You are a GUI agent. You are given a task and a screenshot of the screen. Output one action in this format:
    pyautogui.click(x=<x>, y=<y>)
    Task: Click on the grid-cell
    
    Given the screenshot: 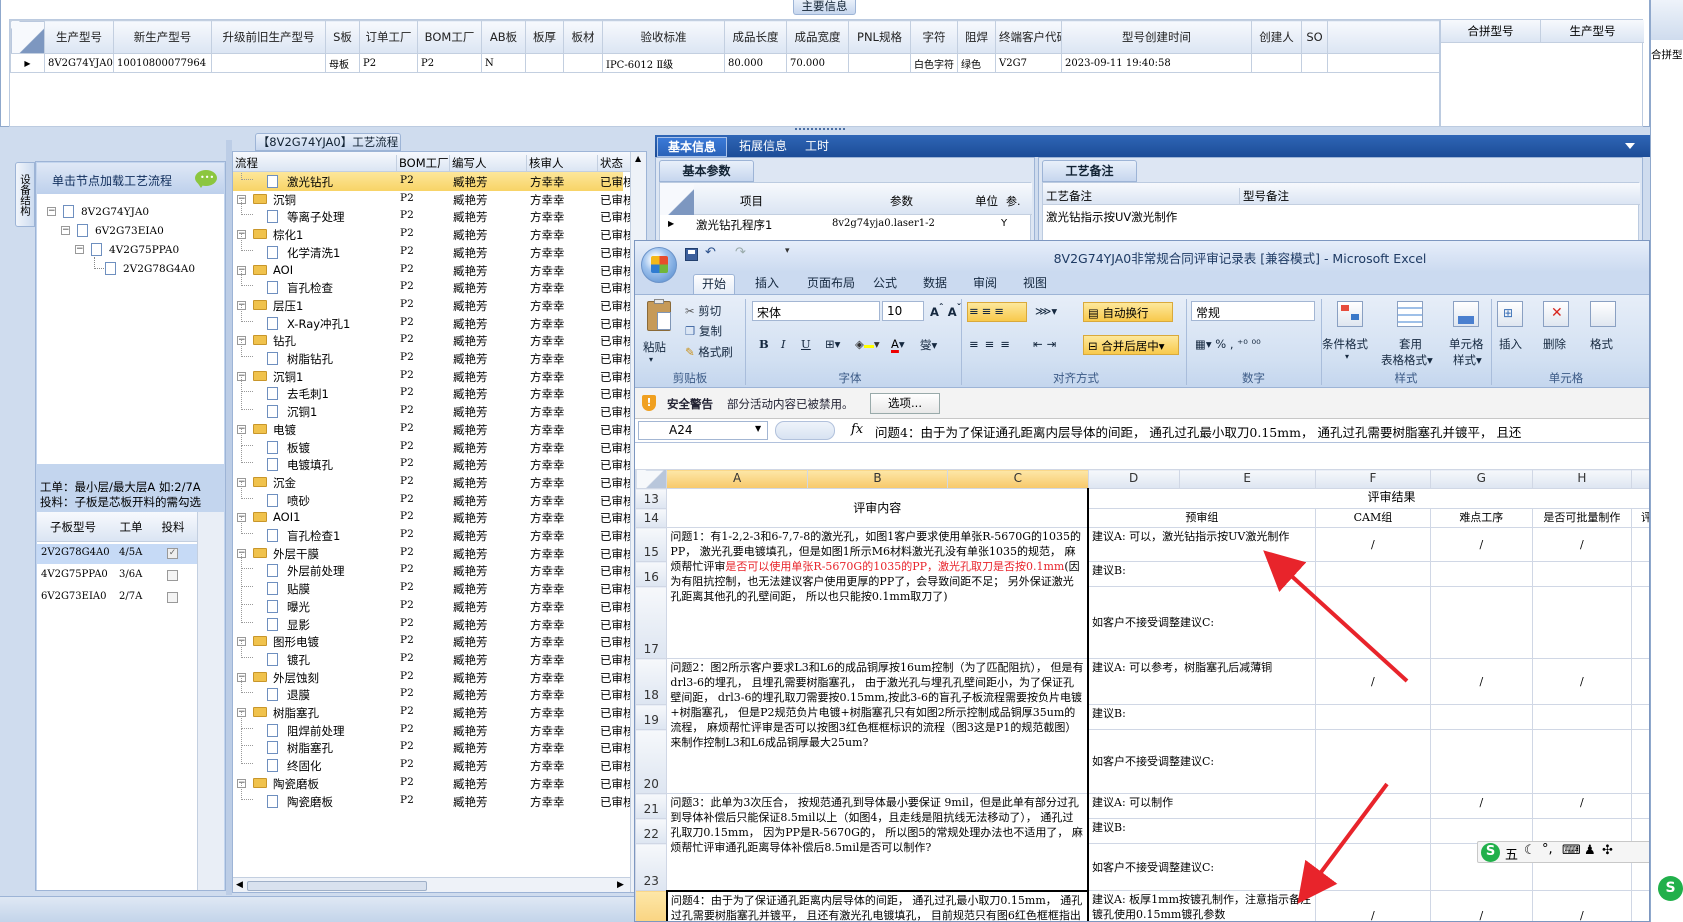 What is the action you would take?
    pyautogui.click(x=544, y=63)
    